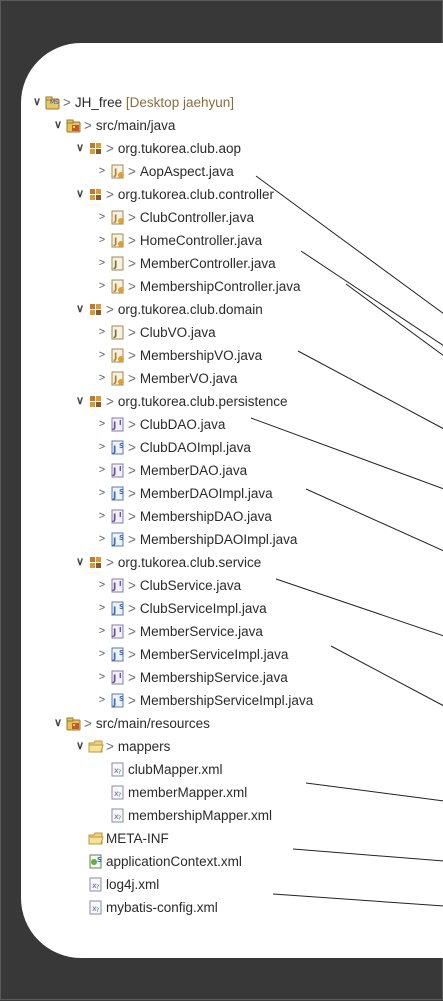 This screenshot has width=443, height=1001. Describe the element at coordinates (232, 493) in the screenshot. I see `tree-item-memberdaoimpl-java: > J S > MemberDAOImpl.java` at that location.